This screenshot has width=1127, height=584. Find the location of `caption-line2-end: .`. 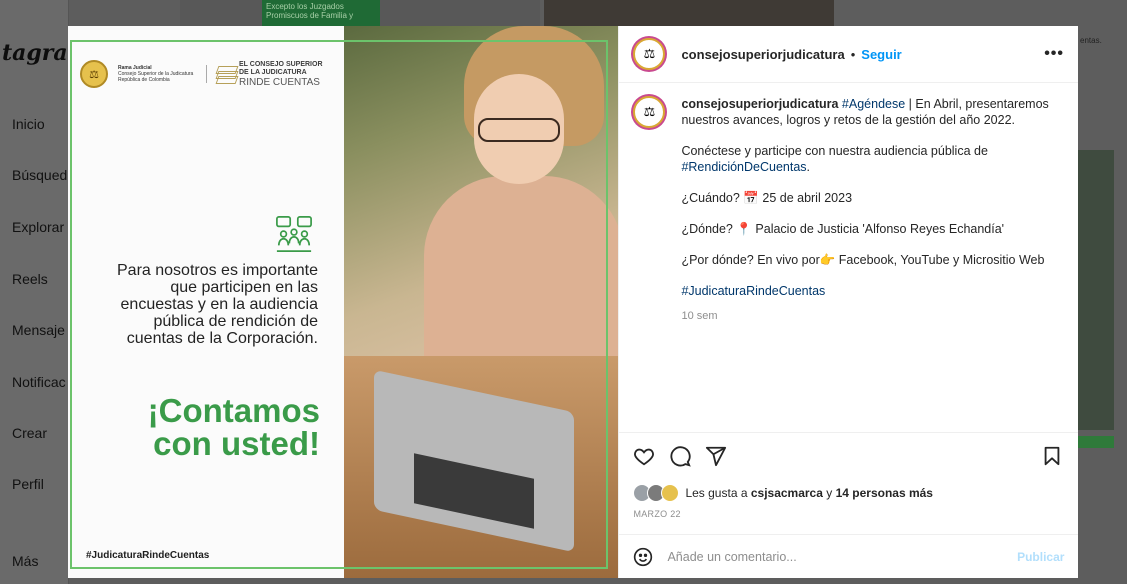

caption-line2-end: . is located at coordinates (808, 167).